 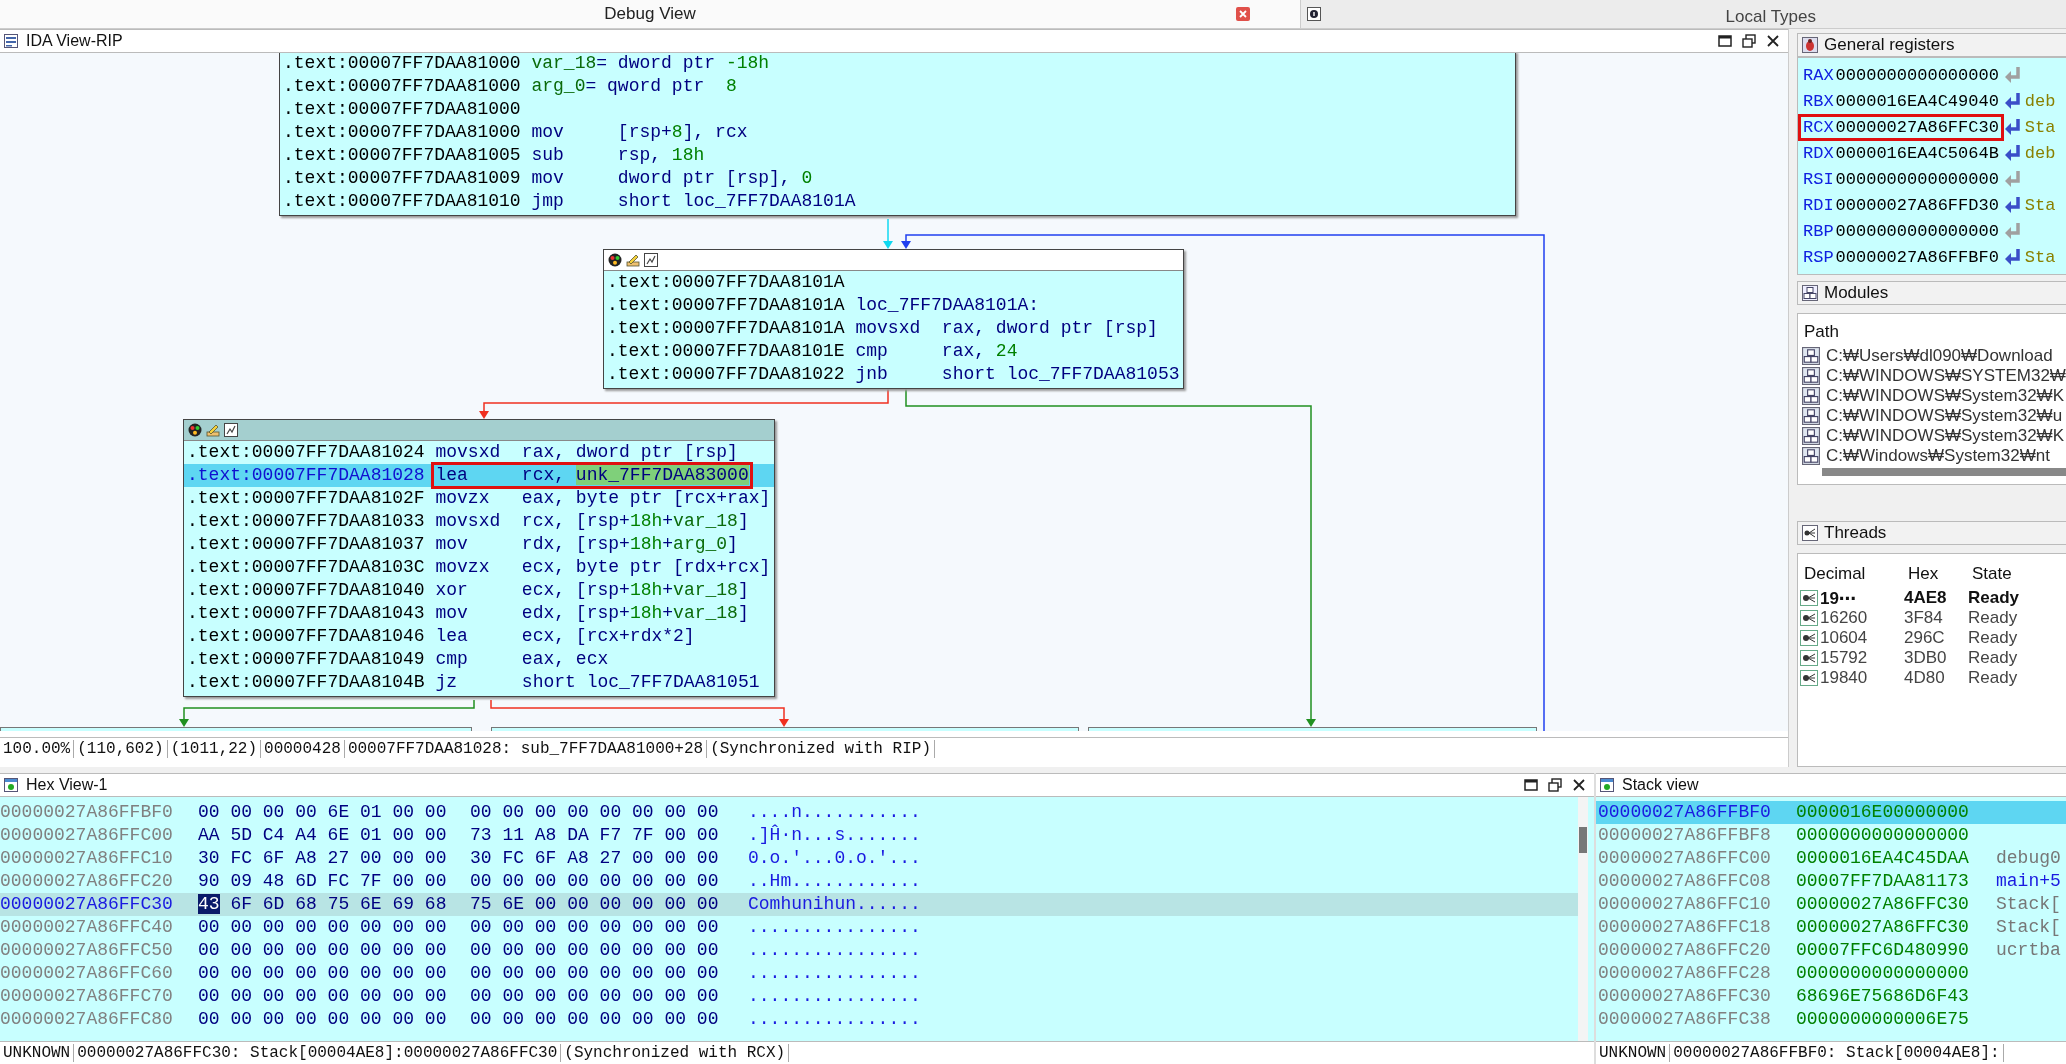 What do you see at coordinates (1901, 101) in the screenshot?
I see `register-entry: RBX0000016EA4C49040` at bounding box center [1901, 101].